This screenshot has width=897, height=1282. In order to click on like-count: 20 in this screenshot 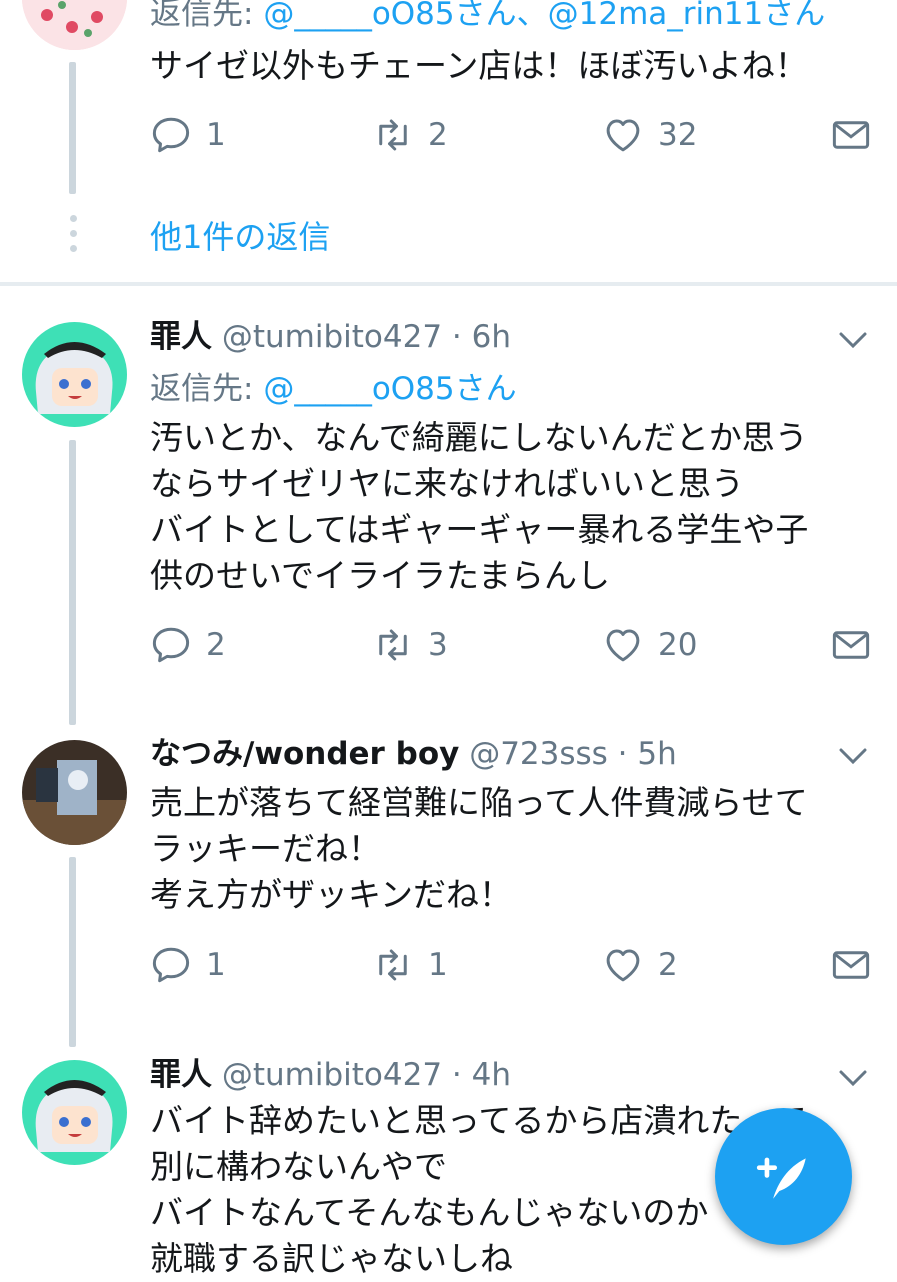, I will do `click(678, 645)`.